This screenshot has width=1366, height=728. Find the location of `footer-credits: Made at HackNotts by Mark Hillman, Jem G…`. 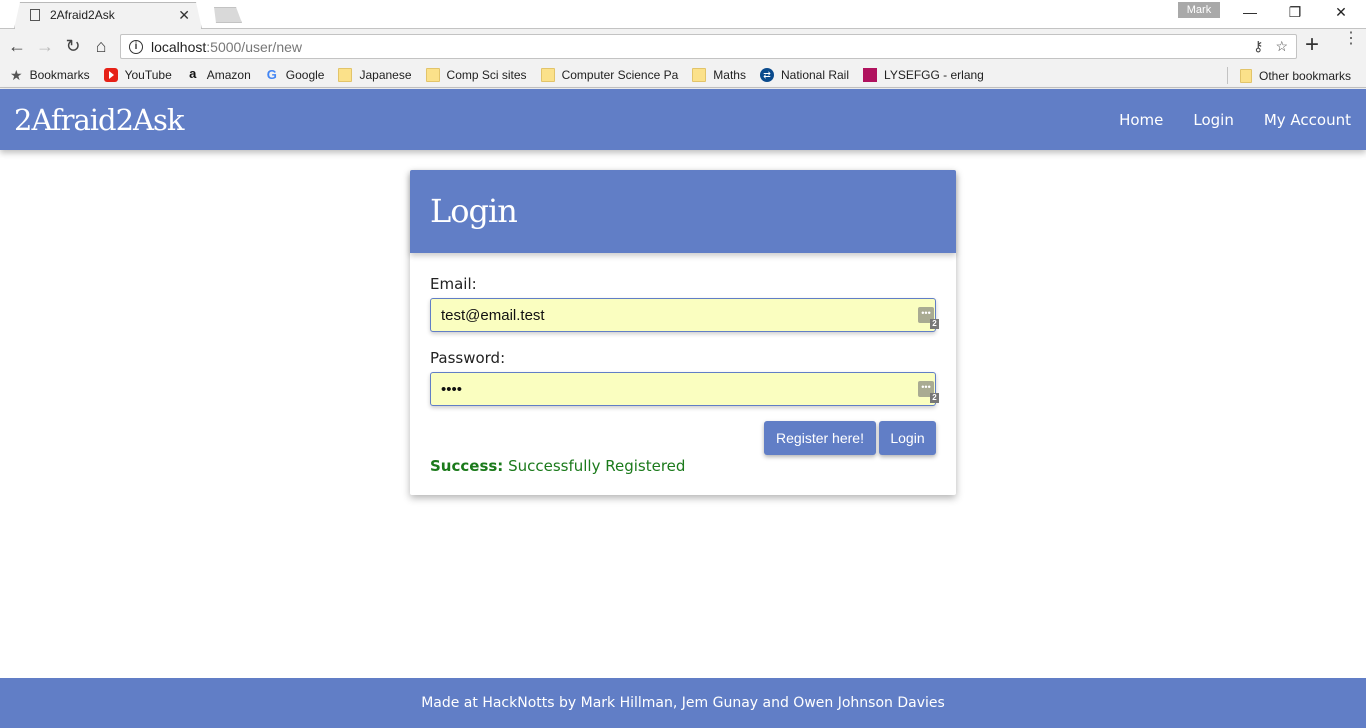

footer-credits: Made at HackNotts by Mark Hillman, Jem G… is located at coordinates (683, 703).